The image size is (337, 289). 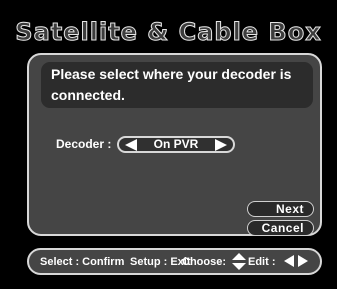 I want to click on triangle-right-icon, so click(x=221, y=145).